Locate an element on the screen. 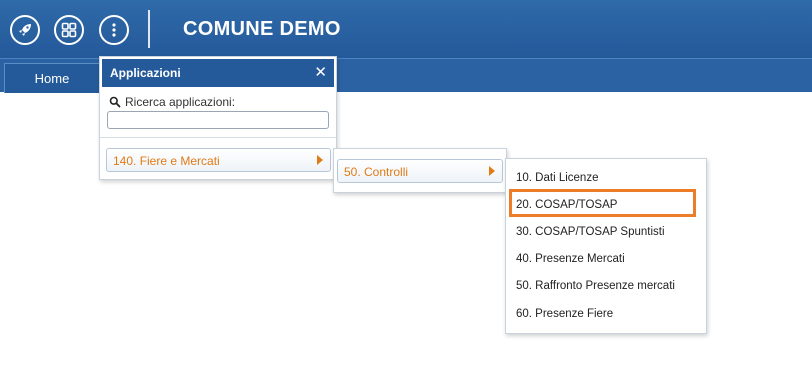  menu-item-raffronto-presenze-mercati: 50. Raffronto Presenze mercati is located at coordinates (595, 286).